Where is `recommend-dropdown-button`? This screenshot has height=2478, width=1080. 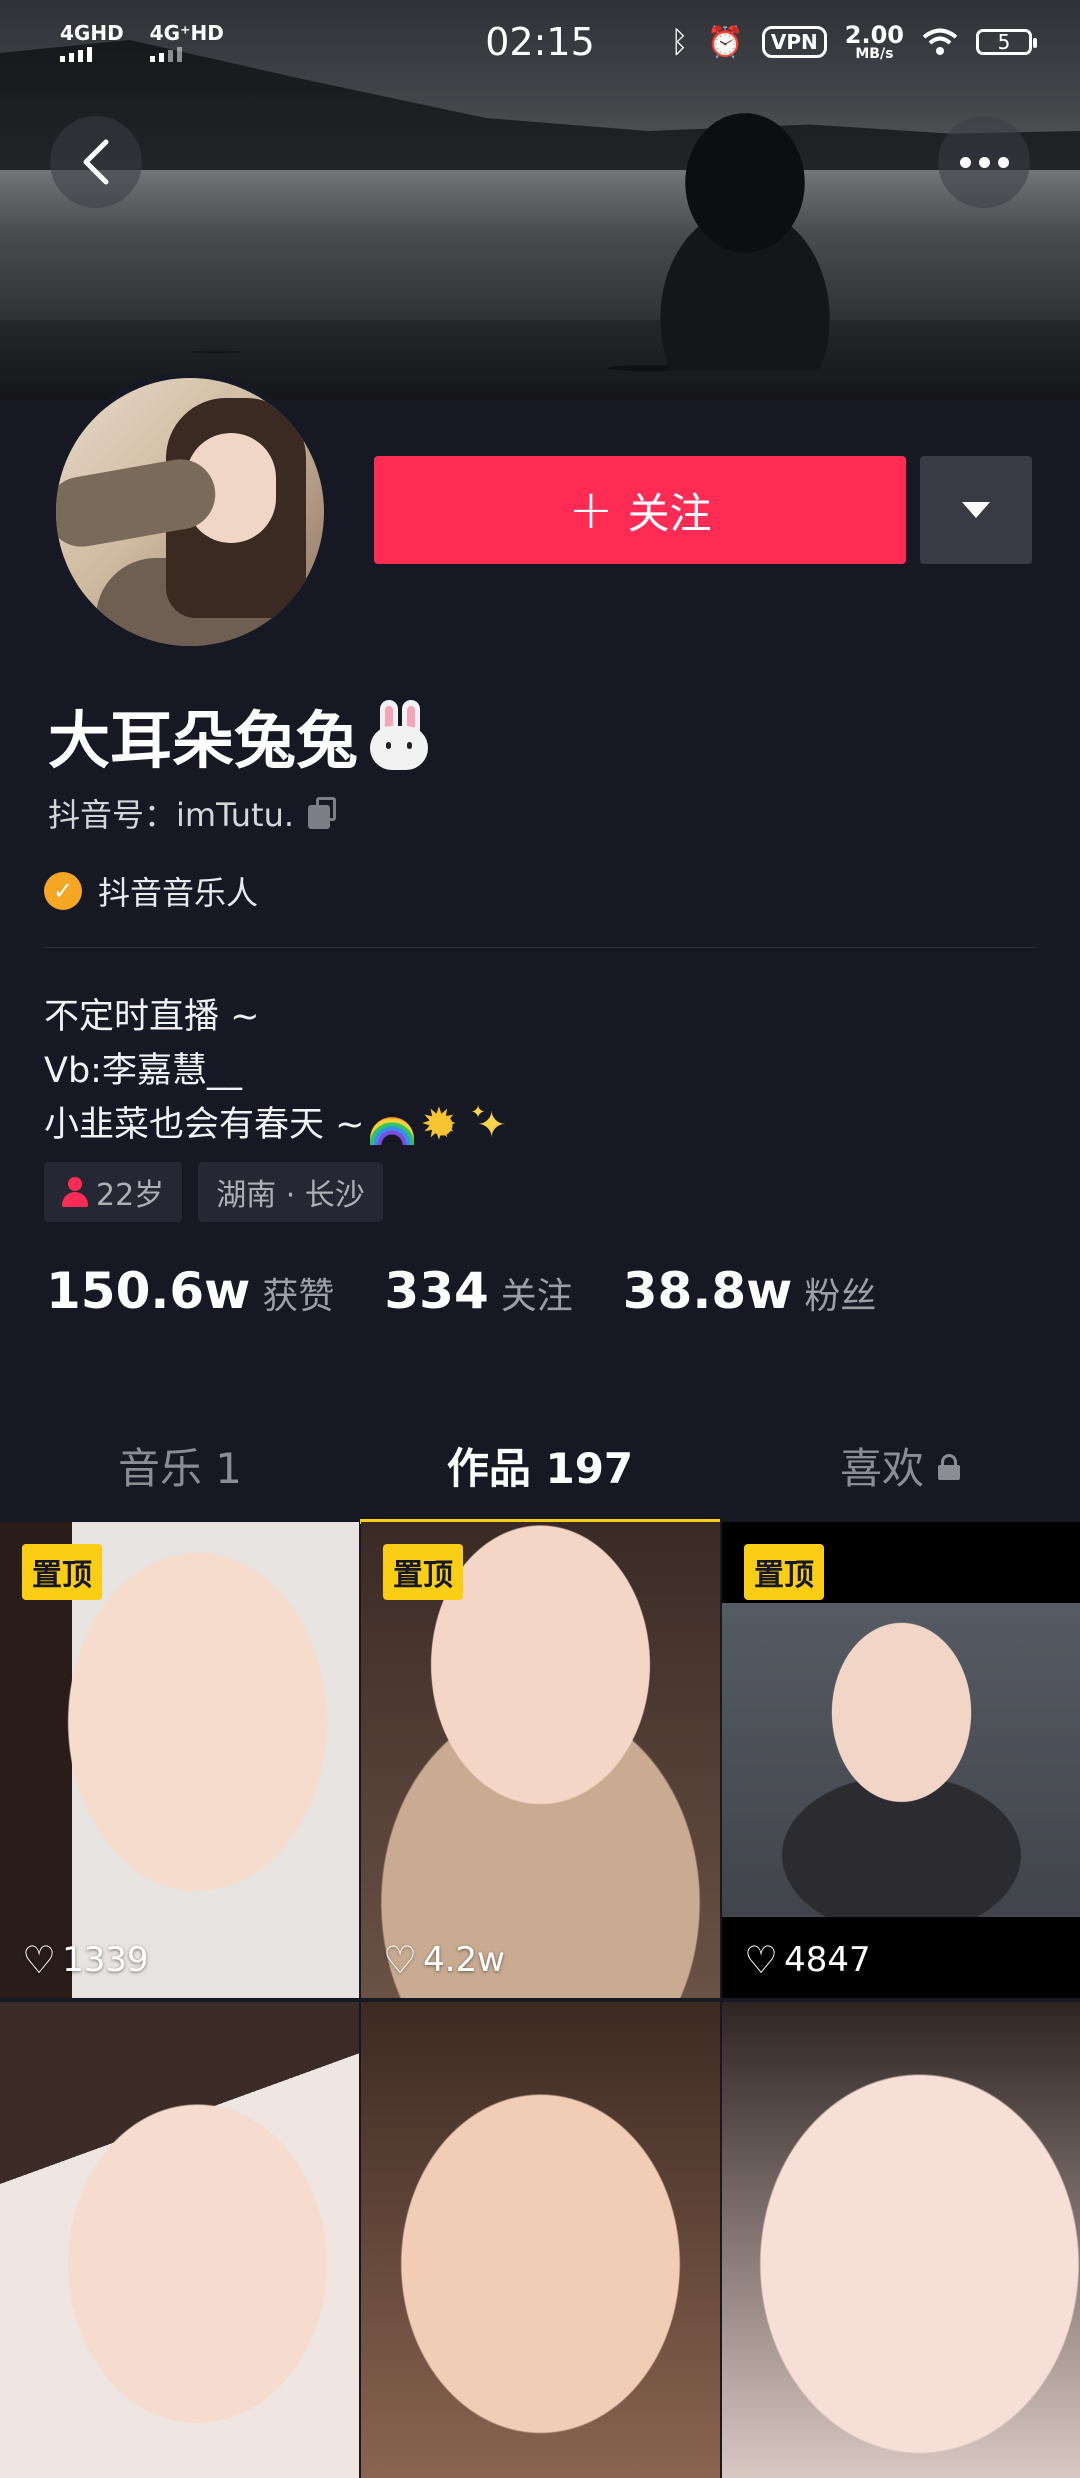 recommend-dropdown-button is located at coordinates (976, 510).